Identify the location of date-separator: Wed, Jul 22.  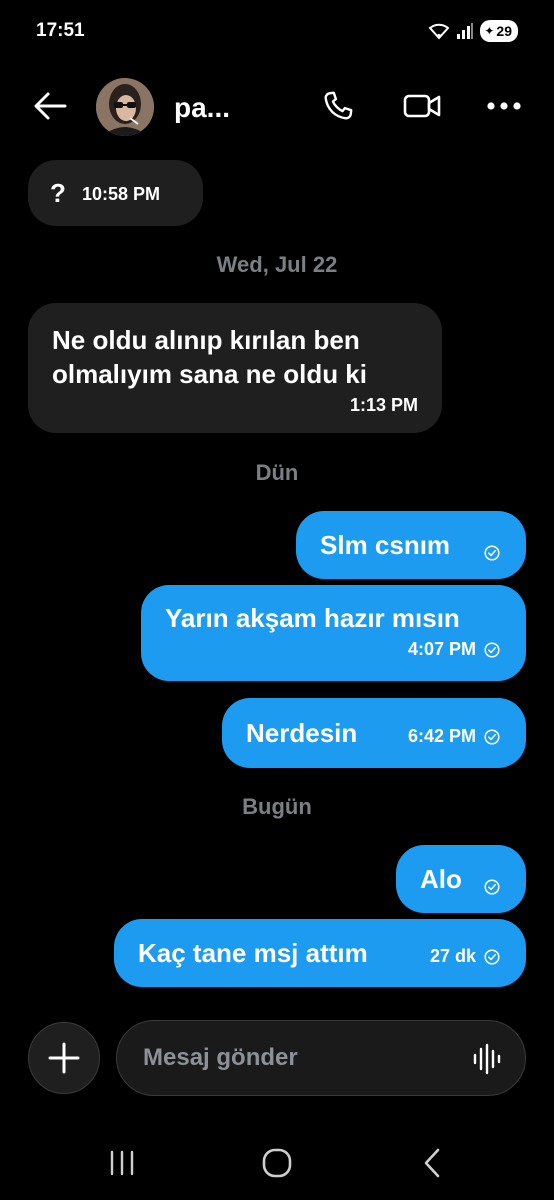
(277, 264).